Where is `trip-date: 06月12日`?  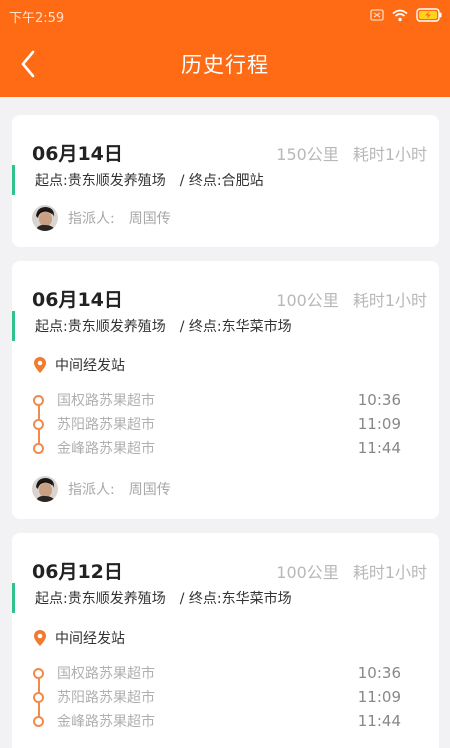
trip-date: 06月12日 is located at coordinates (77, 572).